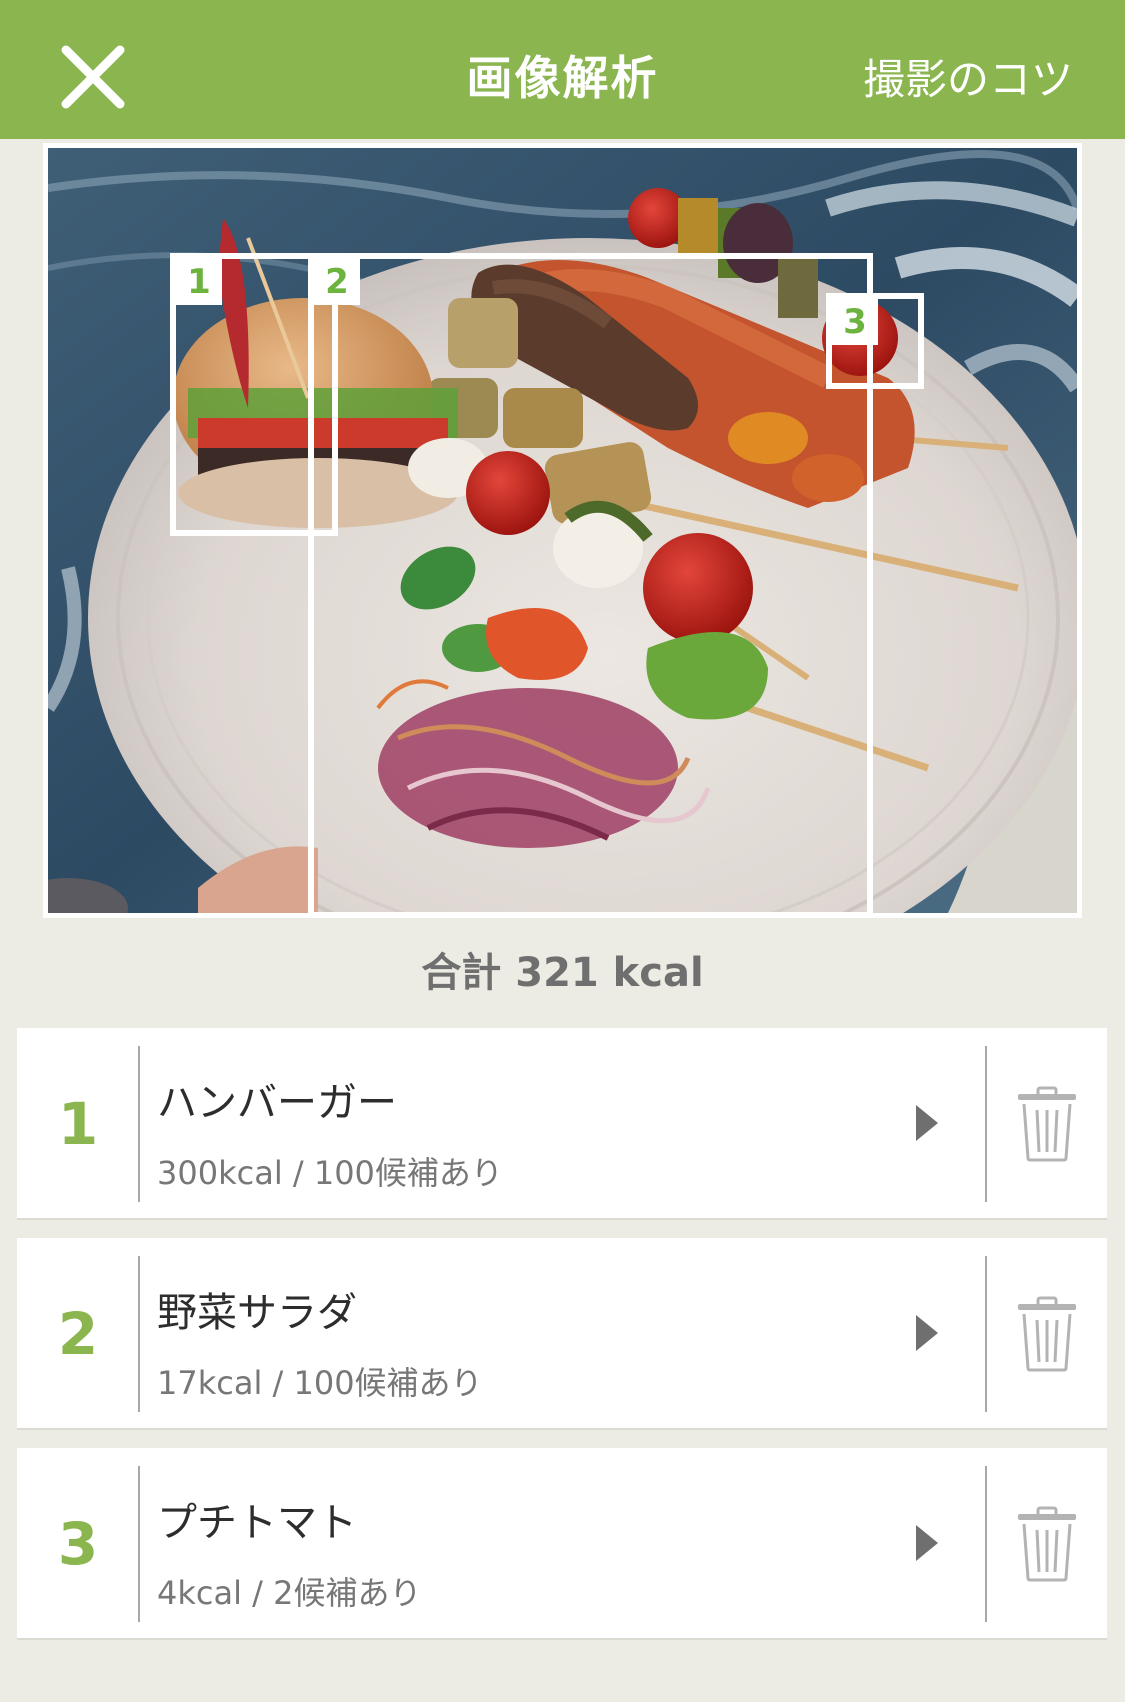 Image resolution: width=1125 pixels, height=1702 pixels. Describe the element at coordinates (199, 282) in the screenshot. I see `bbox-1-tag: 1` at that location.